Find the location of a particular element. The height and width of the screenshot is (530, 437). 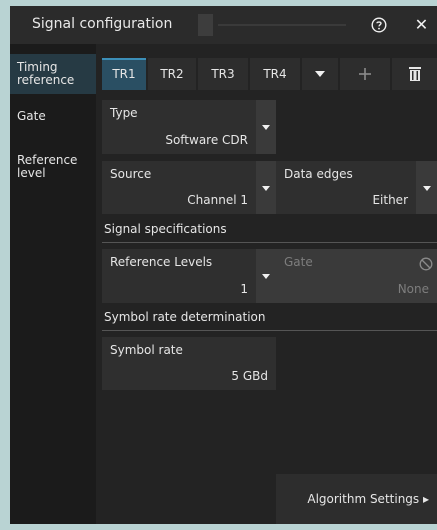

dialog-title-bar: Signal configuration ✕ is located at coordinates (223, 25).